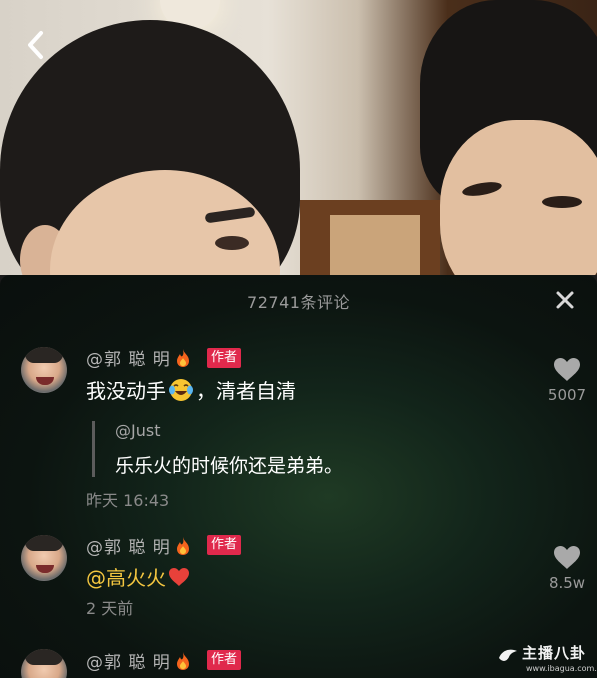 The width and height of the screenshot is (597, 678). I want to click on comment-count: 72741条评论, so click(298, 302).